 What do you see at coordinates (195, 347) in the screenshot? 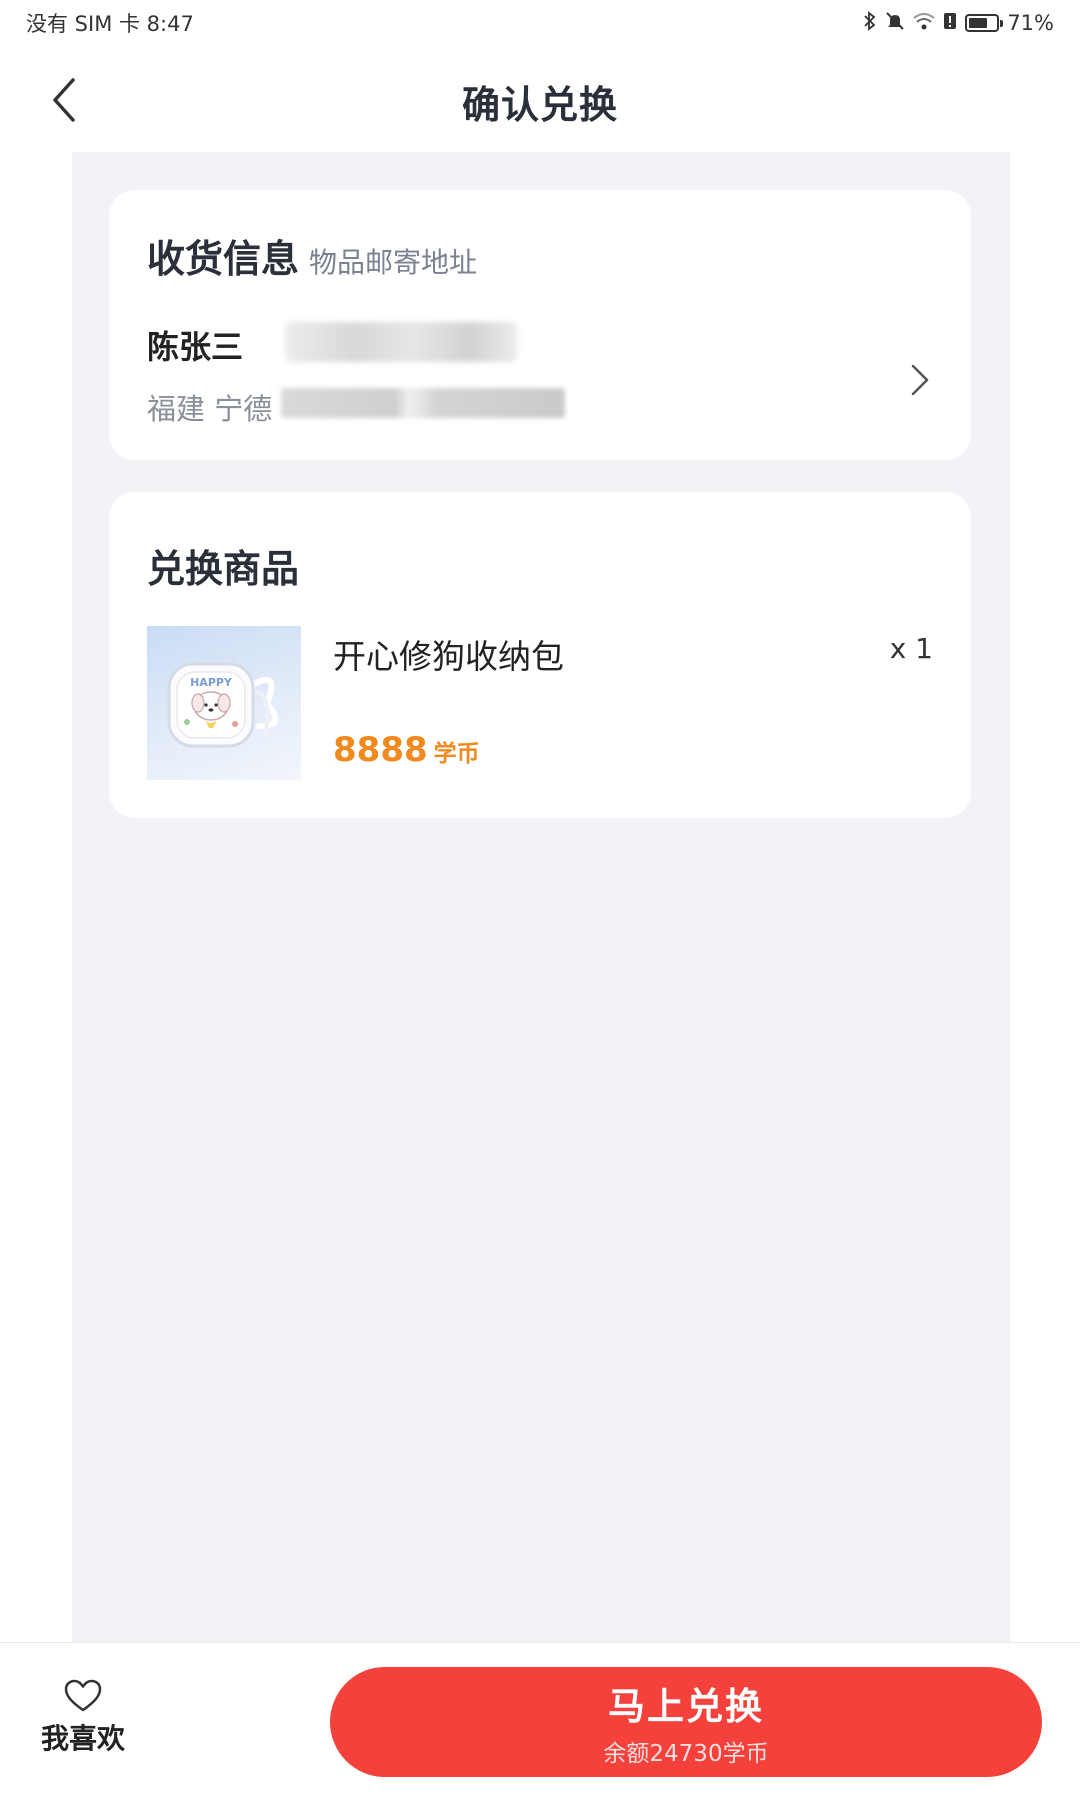
I see `recipient-name: 陈张三` at bounding box center [195, 347].